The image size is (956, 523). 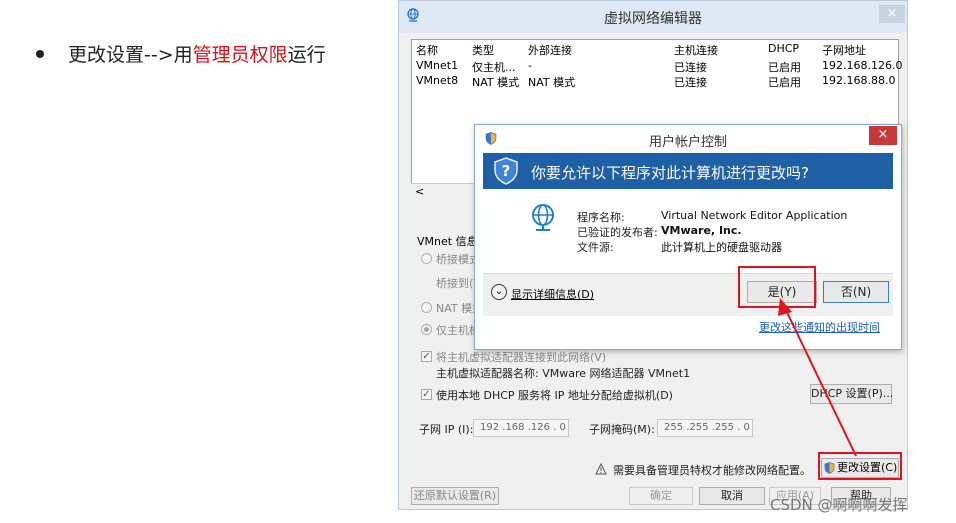 I want to click on program-name-value: Virtual Network Editor Application, so click(x=754, y=215).